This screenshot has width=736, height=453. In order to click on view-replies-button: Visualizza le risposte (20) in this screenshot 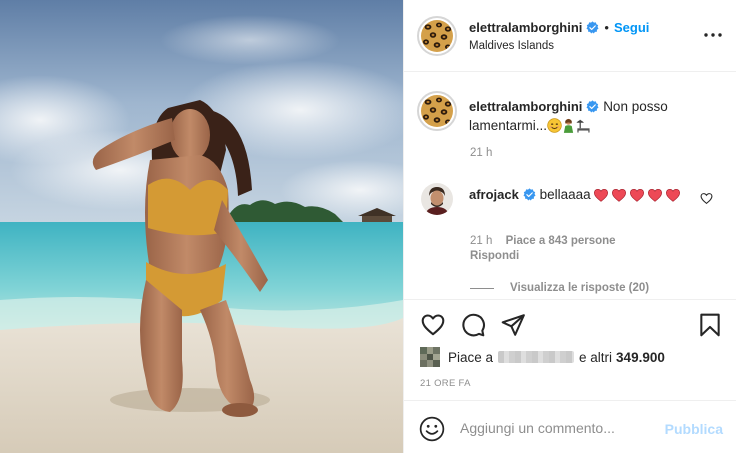, I will do `click(559, 288)`.